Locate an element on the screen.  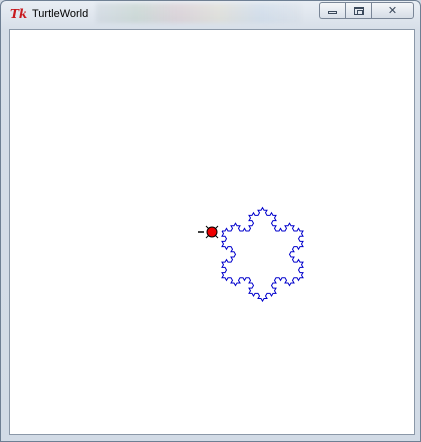
canvas-drawing is located at coordinates (251, 254).